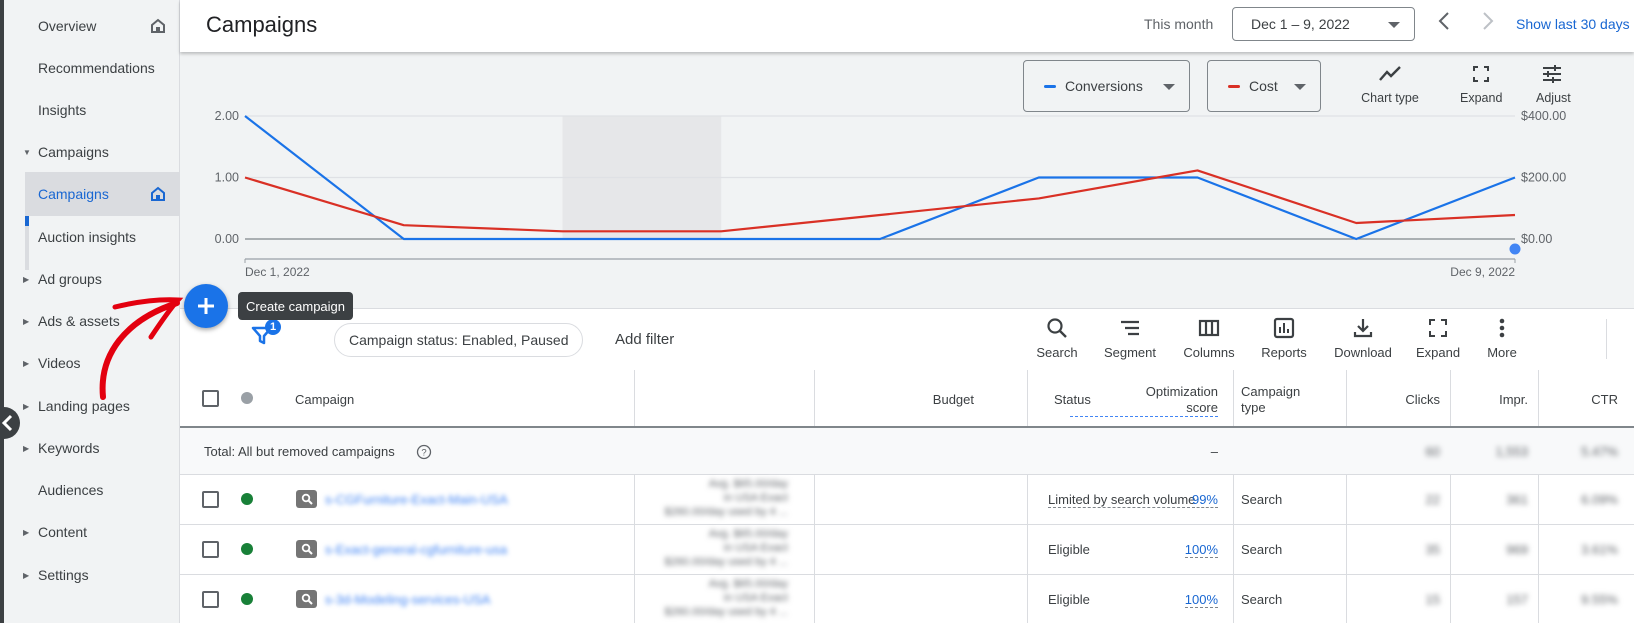 This screenshot has height=623, width=1634. I want to click on select-all-checkbox, so click(210, 398).